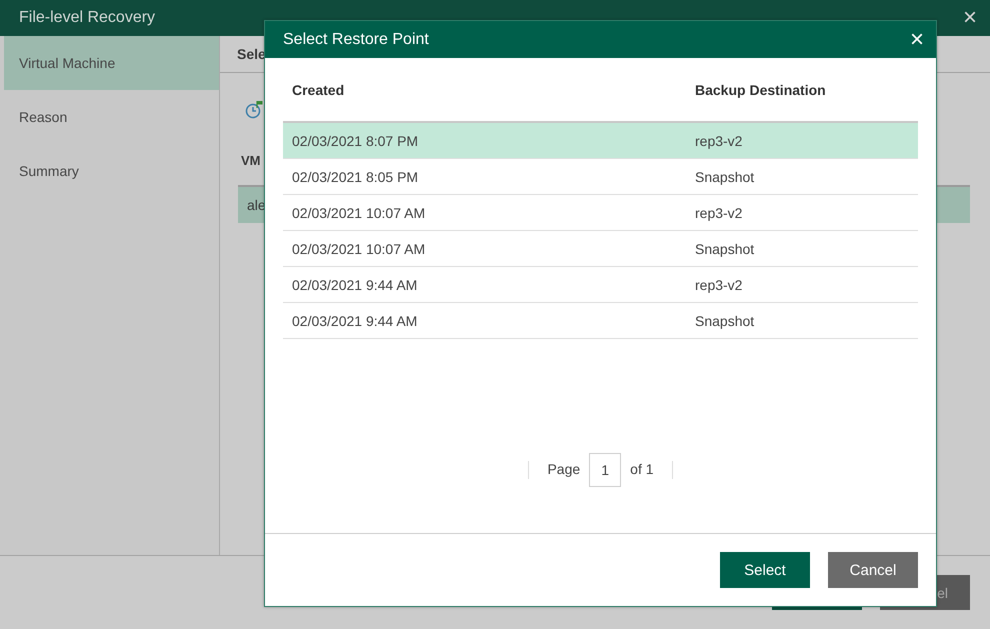 The image size is (990, 629). I want to click on column-header: VM, so click(251, 161).